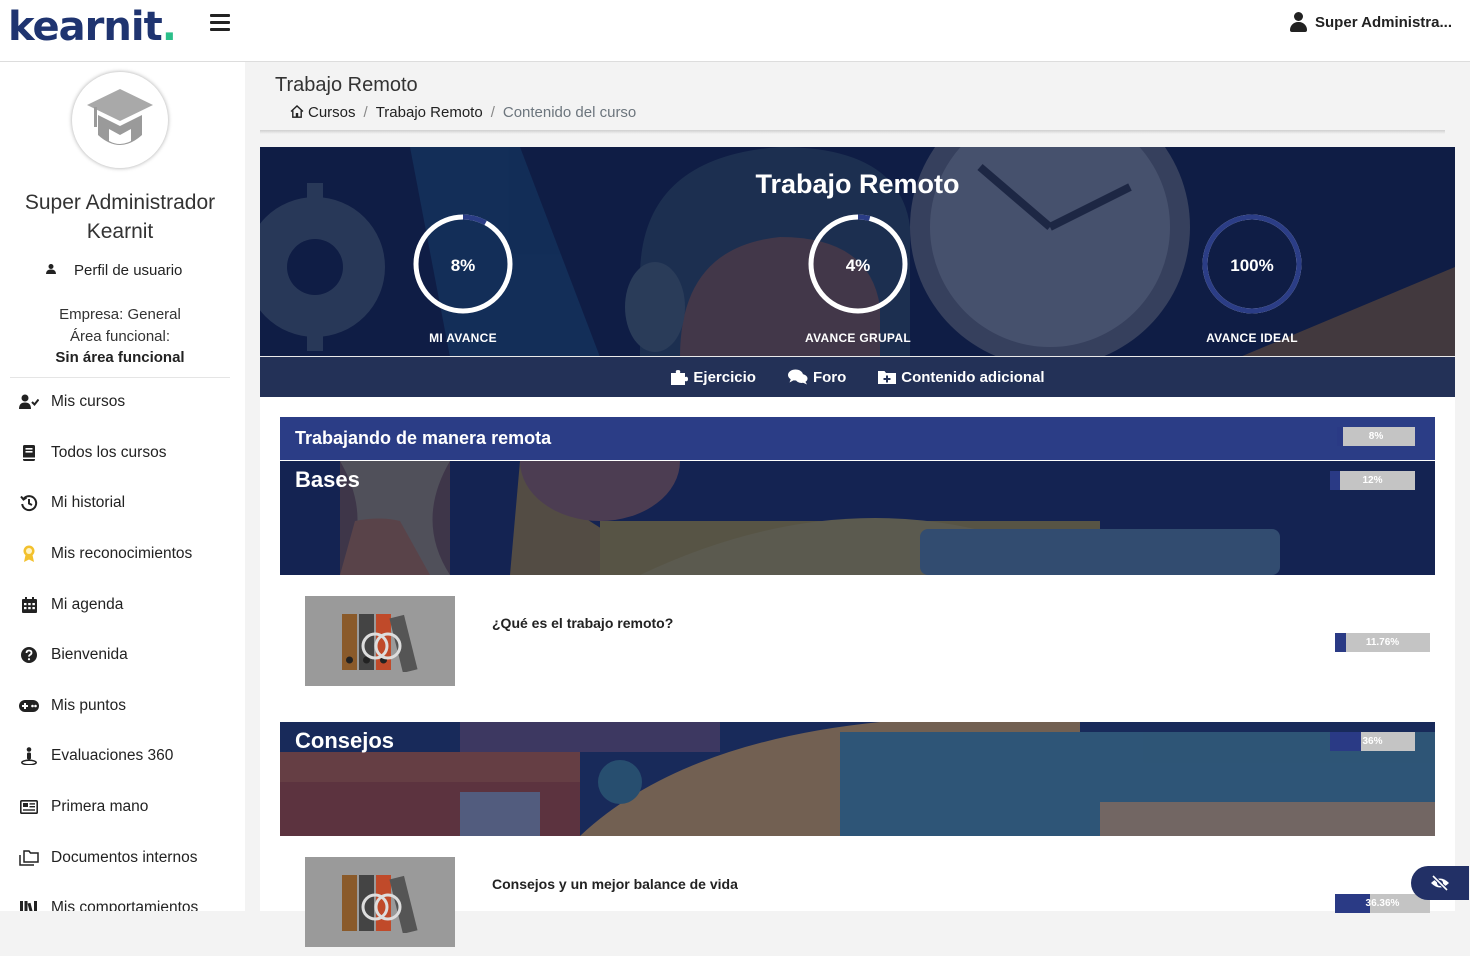  Describe the element at coordinates (220, 23) in the screenshot. I see `hamburger-icon` at that location.